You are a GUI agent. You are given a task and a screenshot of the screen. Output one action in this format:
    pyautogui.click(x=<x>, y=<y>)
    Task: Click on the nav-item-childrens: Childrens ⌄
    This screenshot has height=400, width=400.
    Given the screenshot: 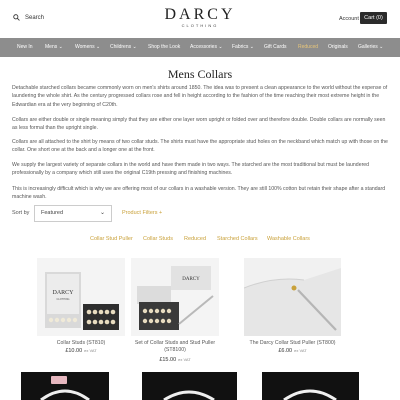 What is the action you would take?
    pyautogui.click(x=123, y=47)
    